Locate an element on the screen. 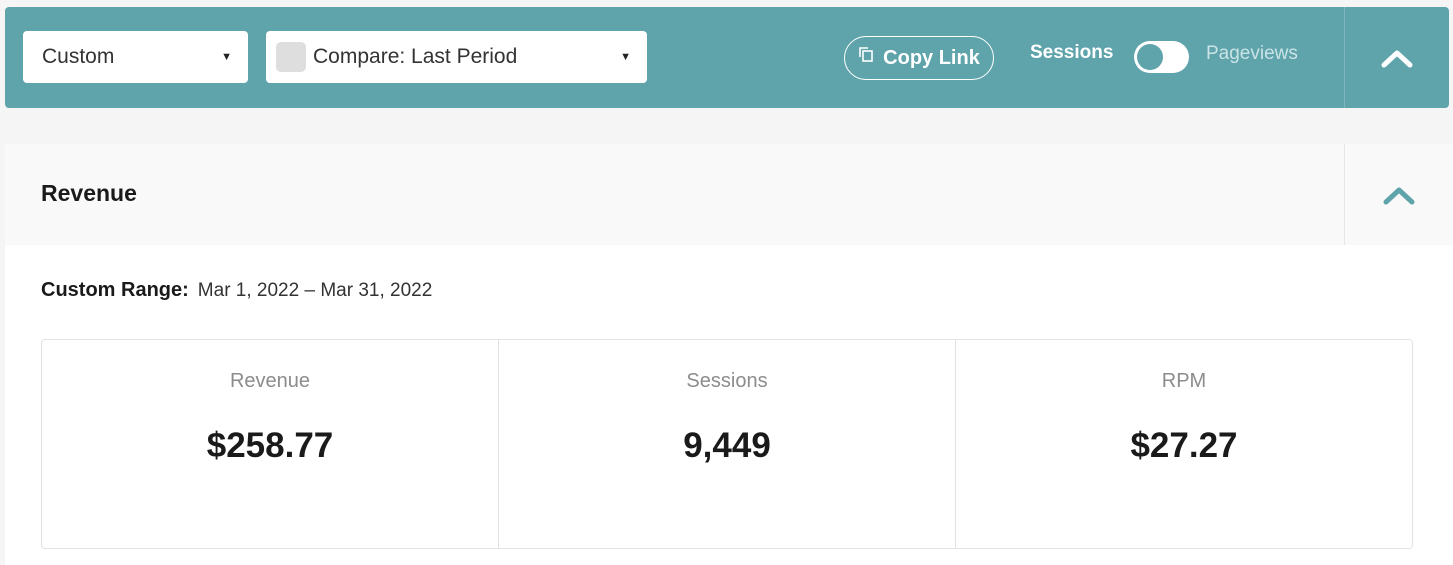 This screenshot has height=565, width=1453. compare-select: Compare: Last Period ▼ is located at coordinates (456, 57).